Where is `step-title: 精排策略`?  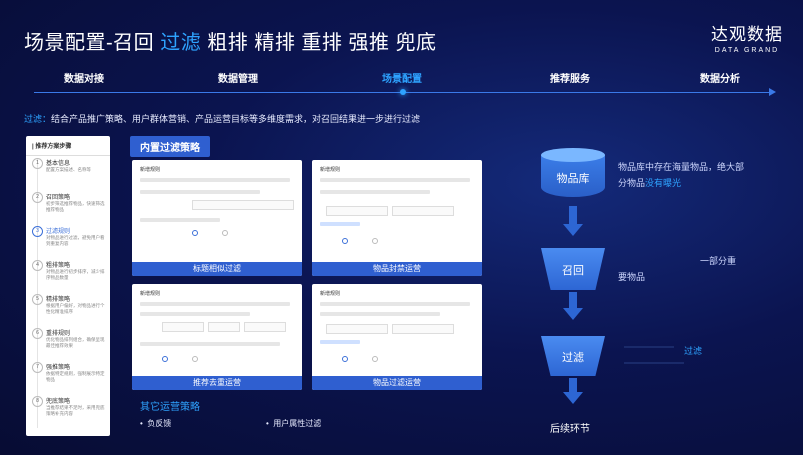 step-title: 精排策略 is located at coordinates (58, 300).